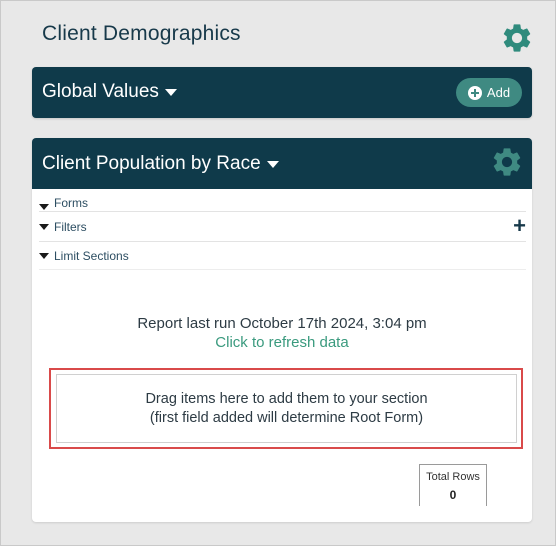 This screenshot has height=546, width=556. What do you see at coordinates (282, 200) in the screenshot?
I see `forms-toggle: Forms` at bounding box center [282, 200].